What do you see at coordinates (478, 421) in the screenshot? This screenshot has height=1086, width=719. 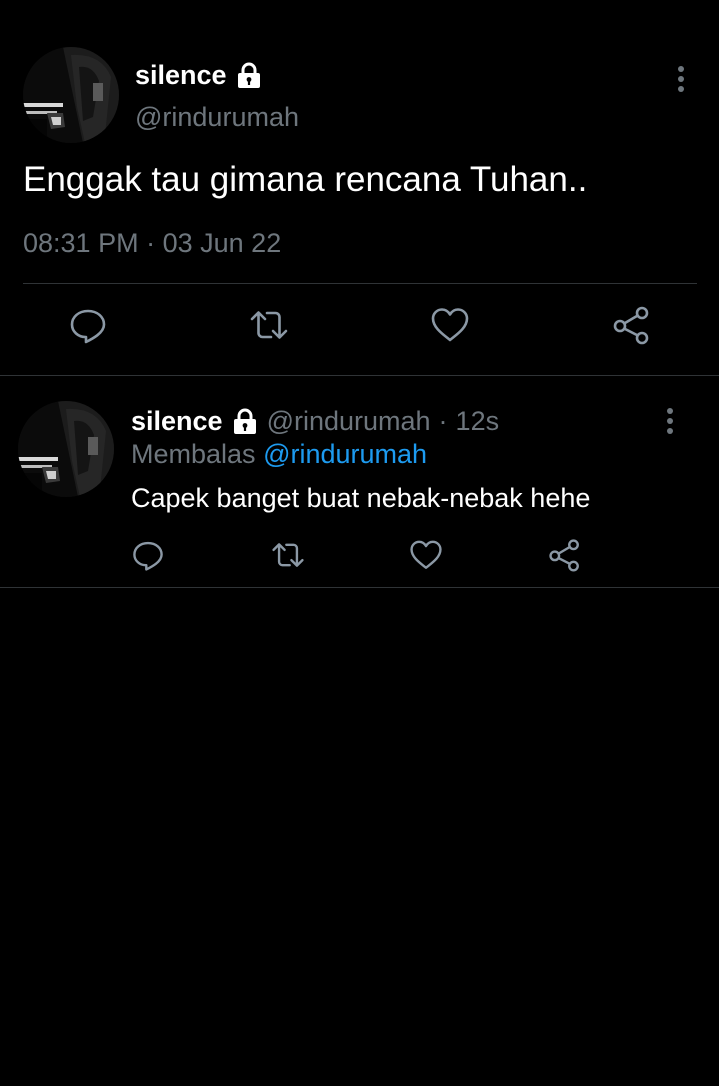 I see `tweet-time-ago: 12s` at bounding box center [478, 421].